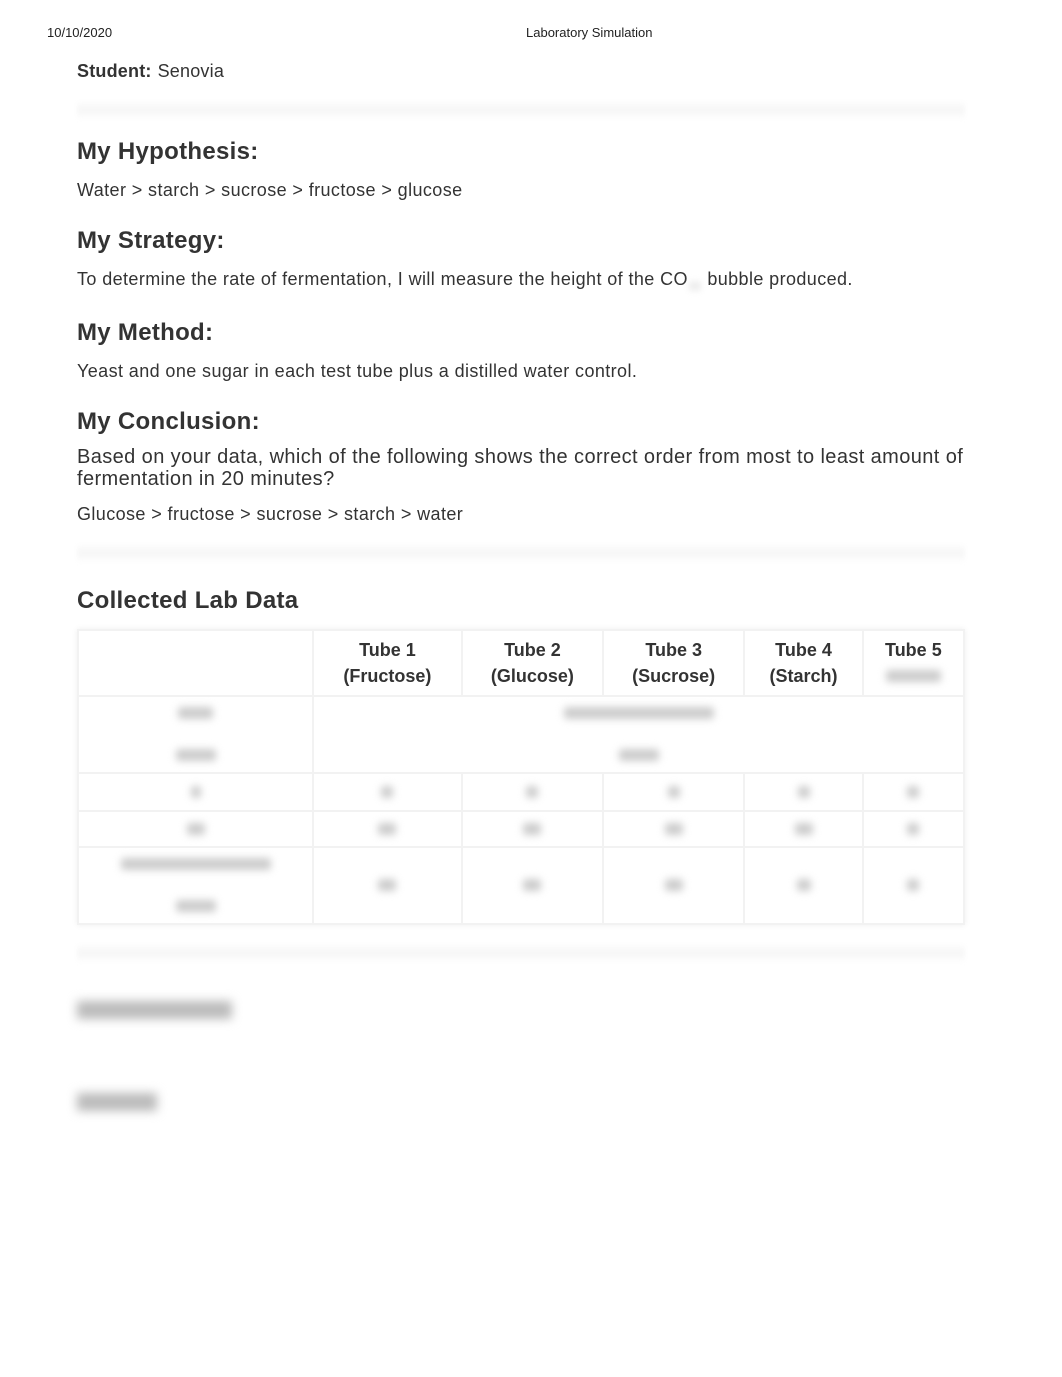  Describe the element at coordinates (191, 71) in the screenshot. I see `student-name: Senovia` at that location.